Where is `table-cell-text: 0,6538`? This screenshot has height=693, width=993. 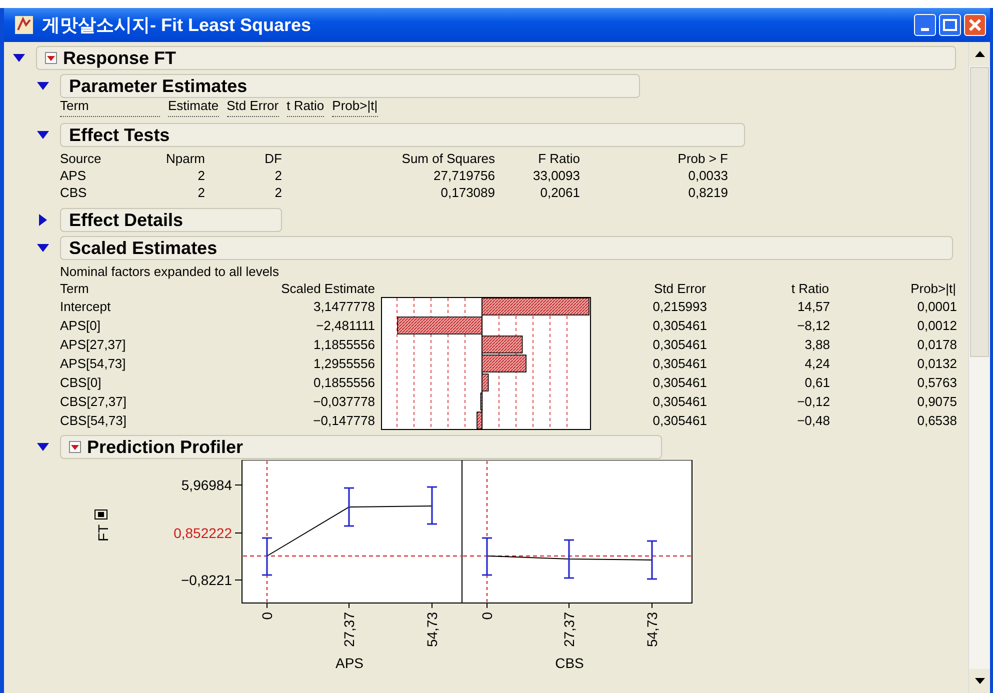
table-cell-text: 0,6538 is located at coordinates (936, 421).